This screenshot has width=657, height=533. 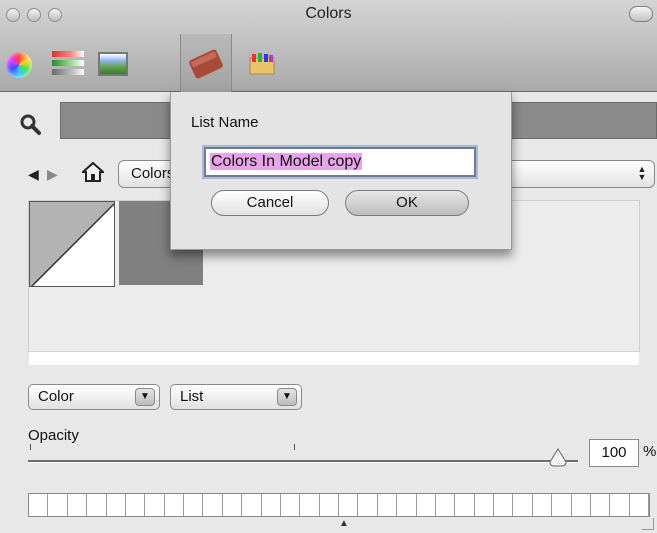 I want to click on color-popup: Color ▼, so click(x=94, y=397).